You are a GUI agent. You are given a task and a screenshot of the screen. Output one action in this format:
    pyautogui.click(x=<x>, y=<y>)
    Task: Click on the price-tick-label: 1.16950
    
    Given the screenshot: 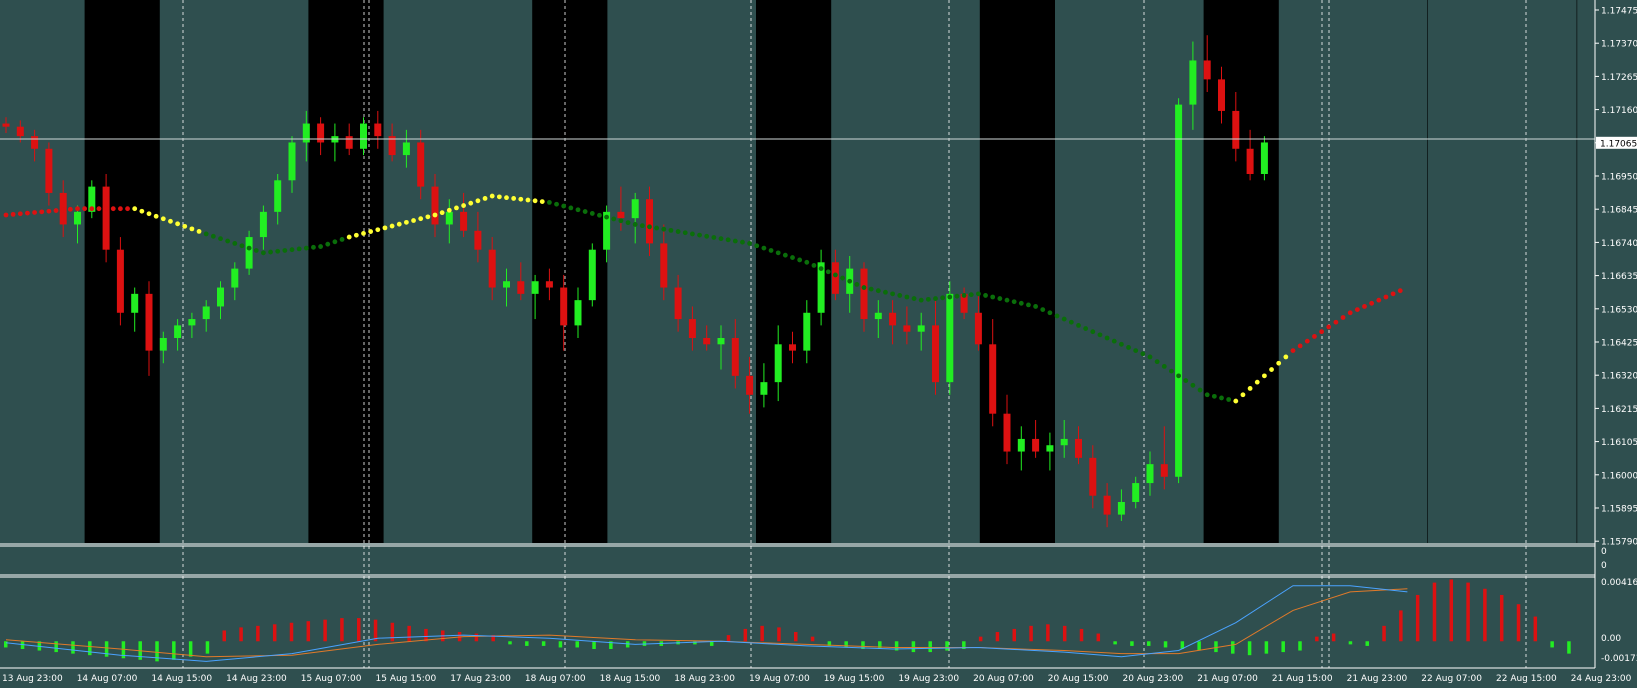 What is the action you would take?
    pyautogui.click(x=1619, y=178)
    